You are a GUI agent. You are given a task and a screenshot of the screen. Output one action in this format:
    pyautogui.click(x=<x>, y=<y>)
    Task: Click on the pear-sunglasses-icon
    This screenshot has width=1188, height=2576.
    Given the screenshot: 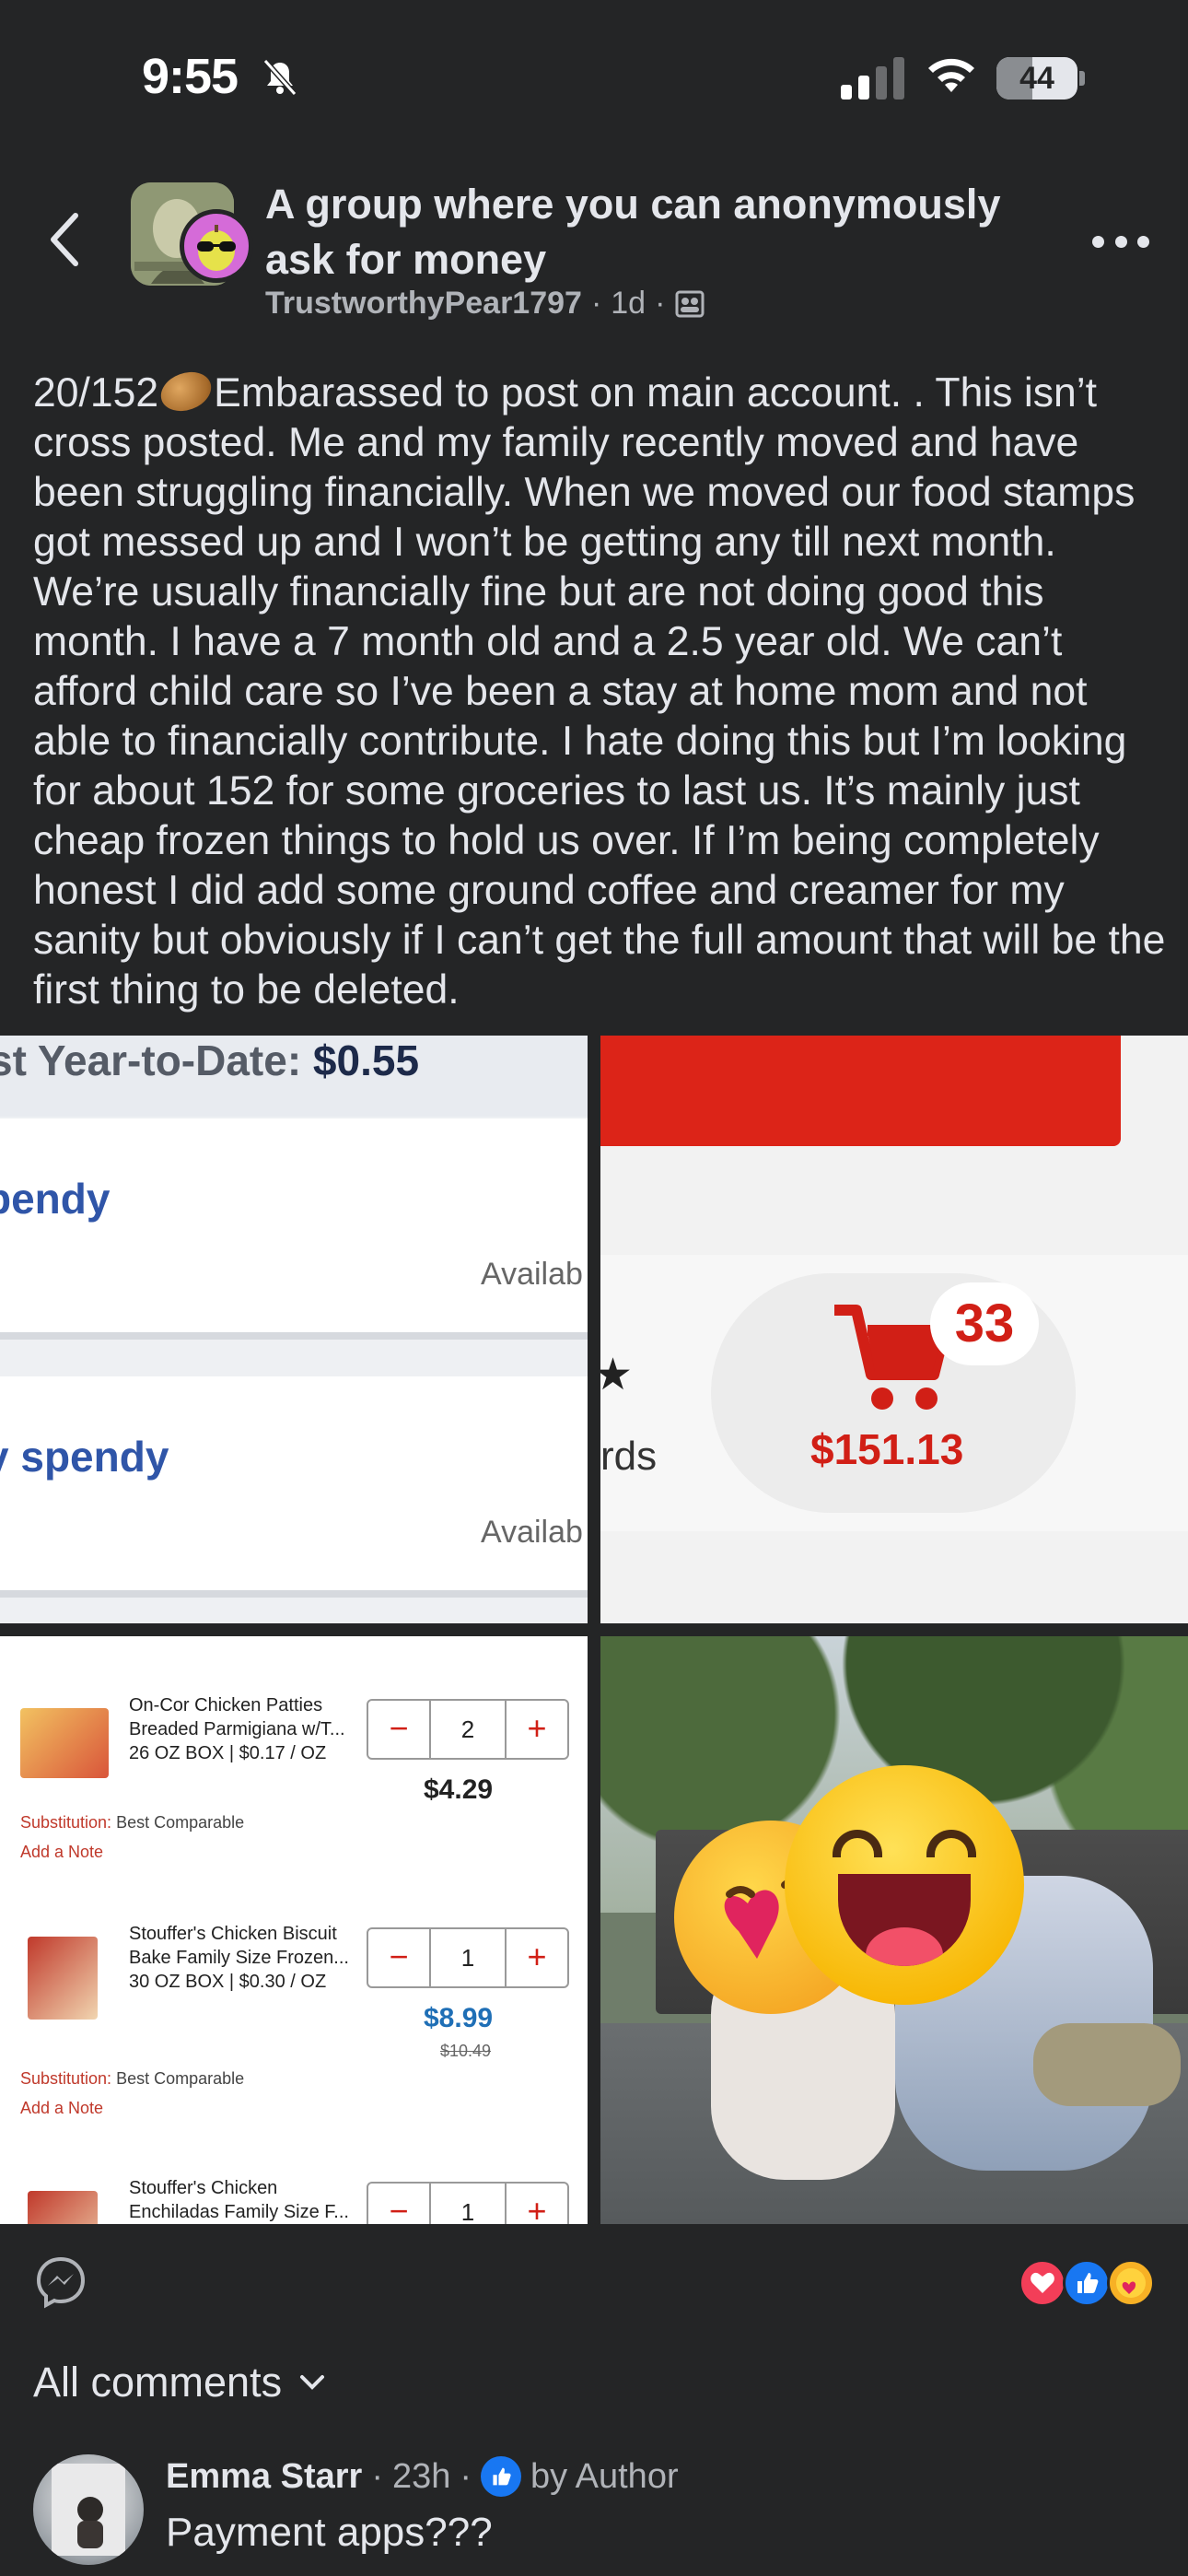 What is the action you would take?
    pyautogui.click(x=216, y=248)
    